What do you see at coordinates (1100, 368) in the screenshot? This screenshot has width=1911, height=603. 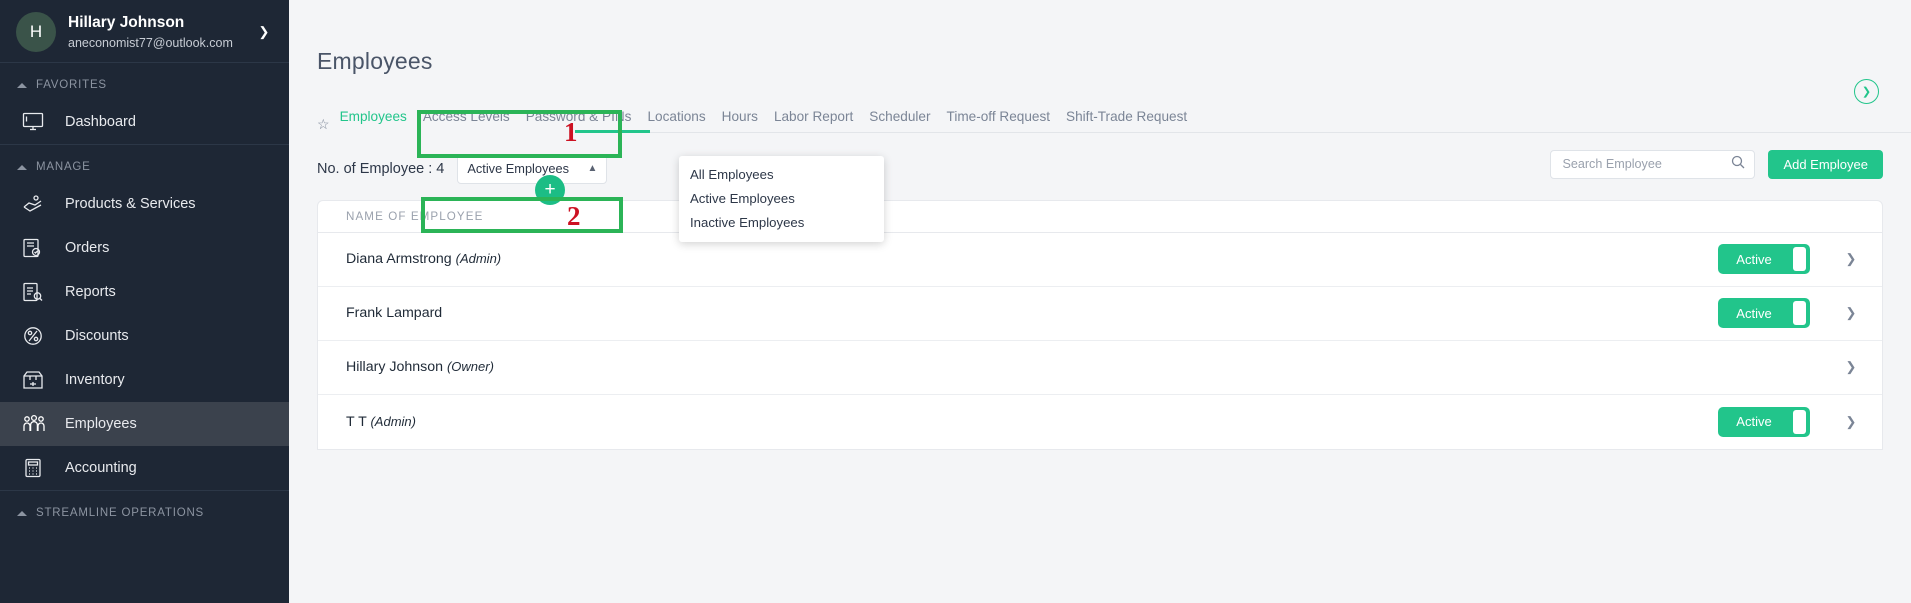 I see `table-row: Hillary Johnson (Owner) ❯` at bounding box center [1100, 368].